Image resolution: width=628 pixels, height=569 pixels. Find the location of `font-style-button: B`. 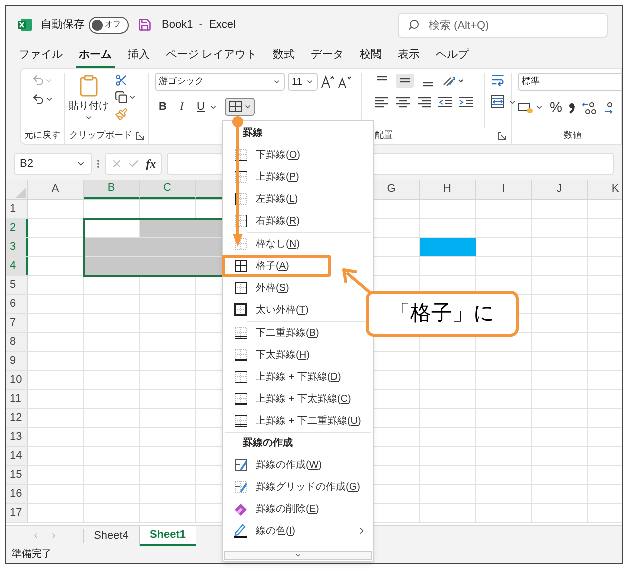

font-style-button: B is located at coordinates (163, 107).